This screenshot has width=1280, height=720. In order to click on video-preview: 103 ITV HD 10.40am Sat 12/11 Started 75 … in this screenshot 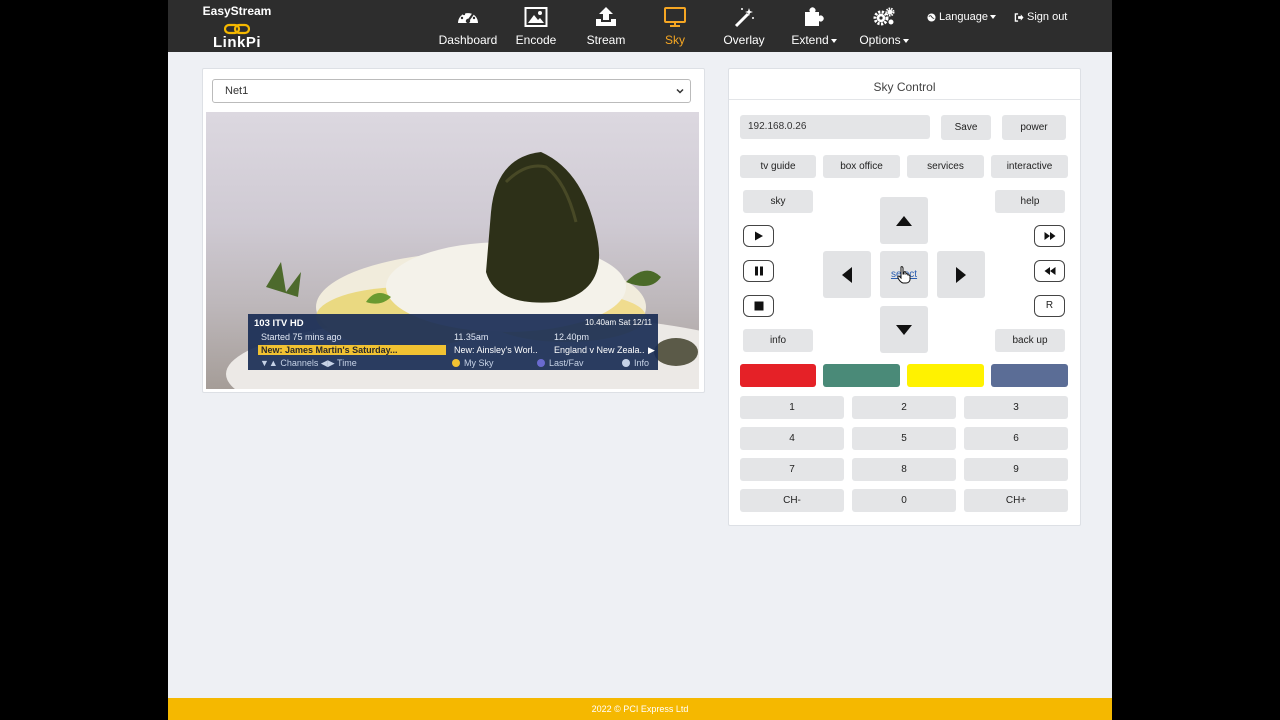, I will do `click(452, 250)`.